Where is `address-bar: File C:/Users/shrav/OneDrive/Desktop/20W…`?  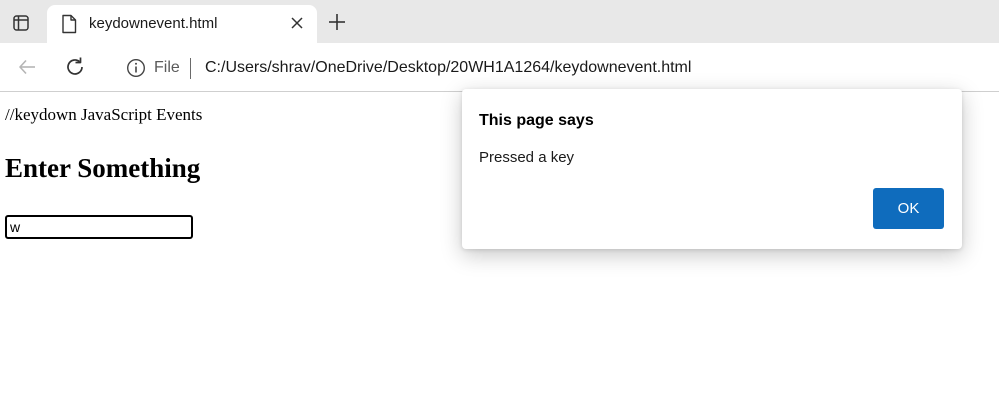 address-bar: File C:/Users/shrav/OneDrive/Desktop/20W… is located at coordinates (553, 68).